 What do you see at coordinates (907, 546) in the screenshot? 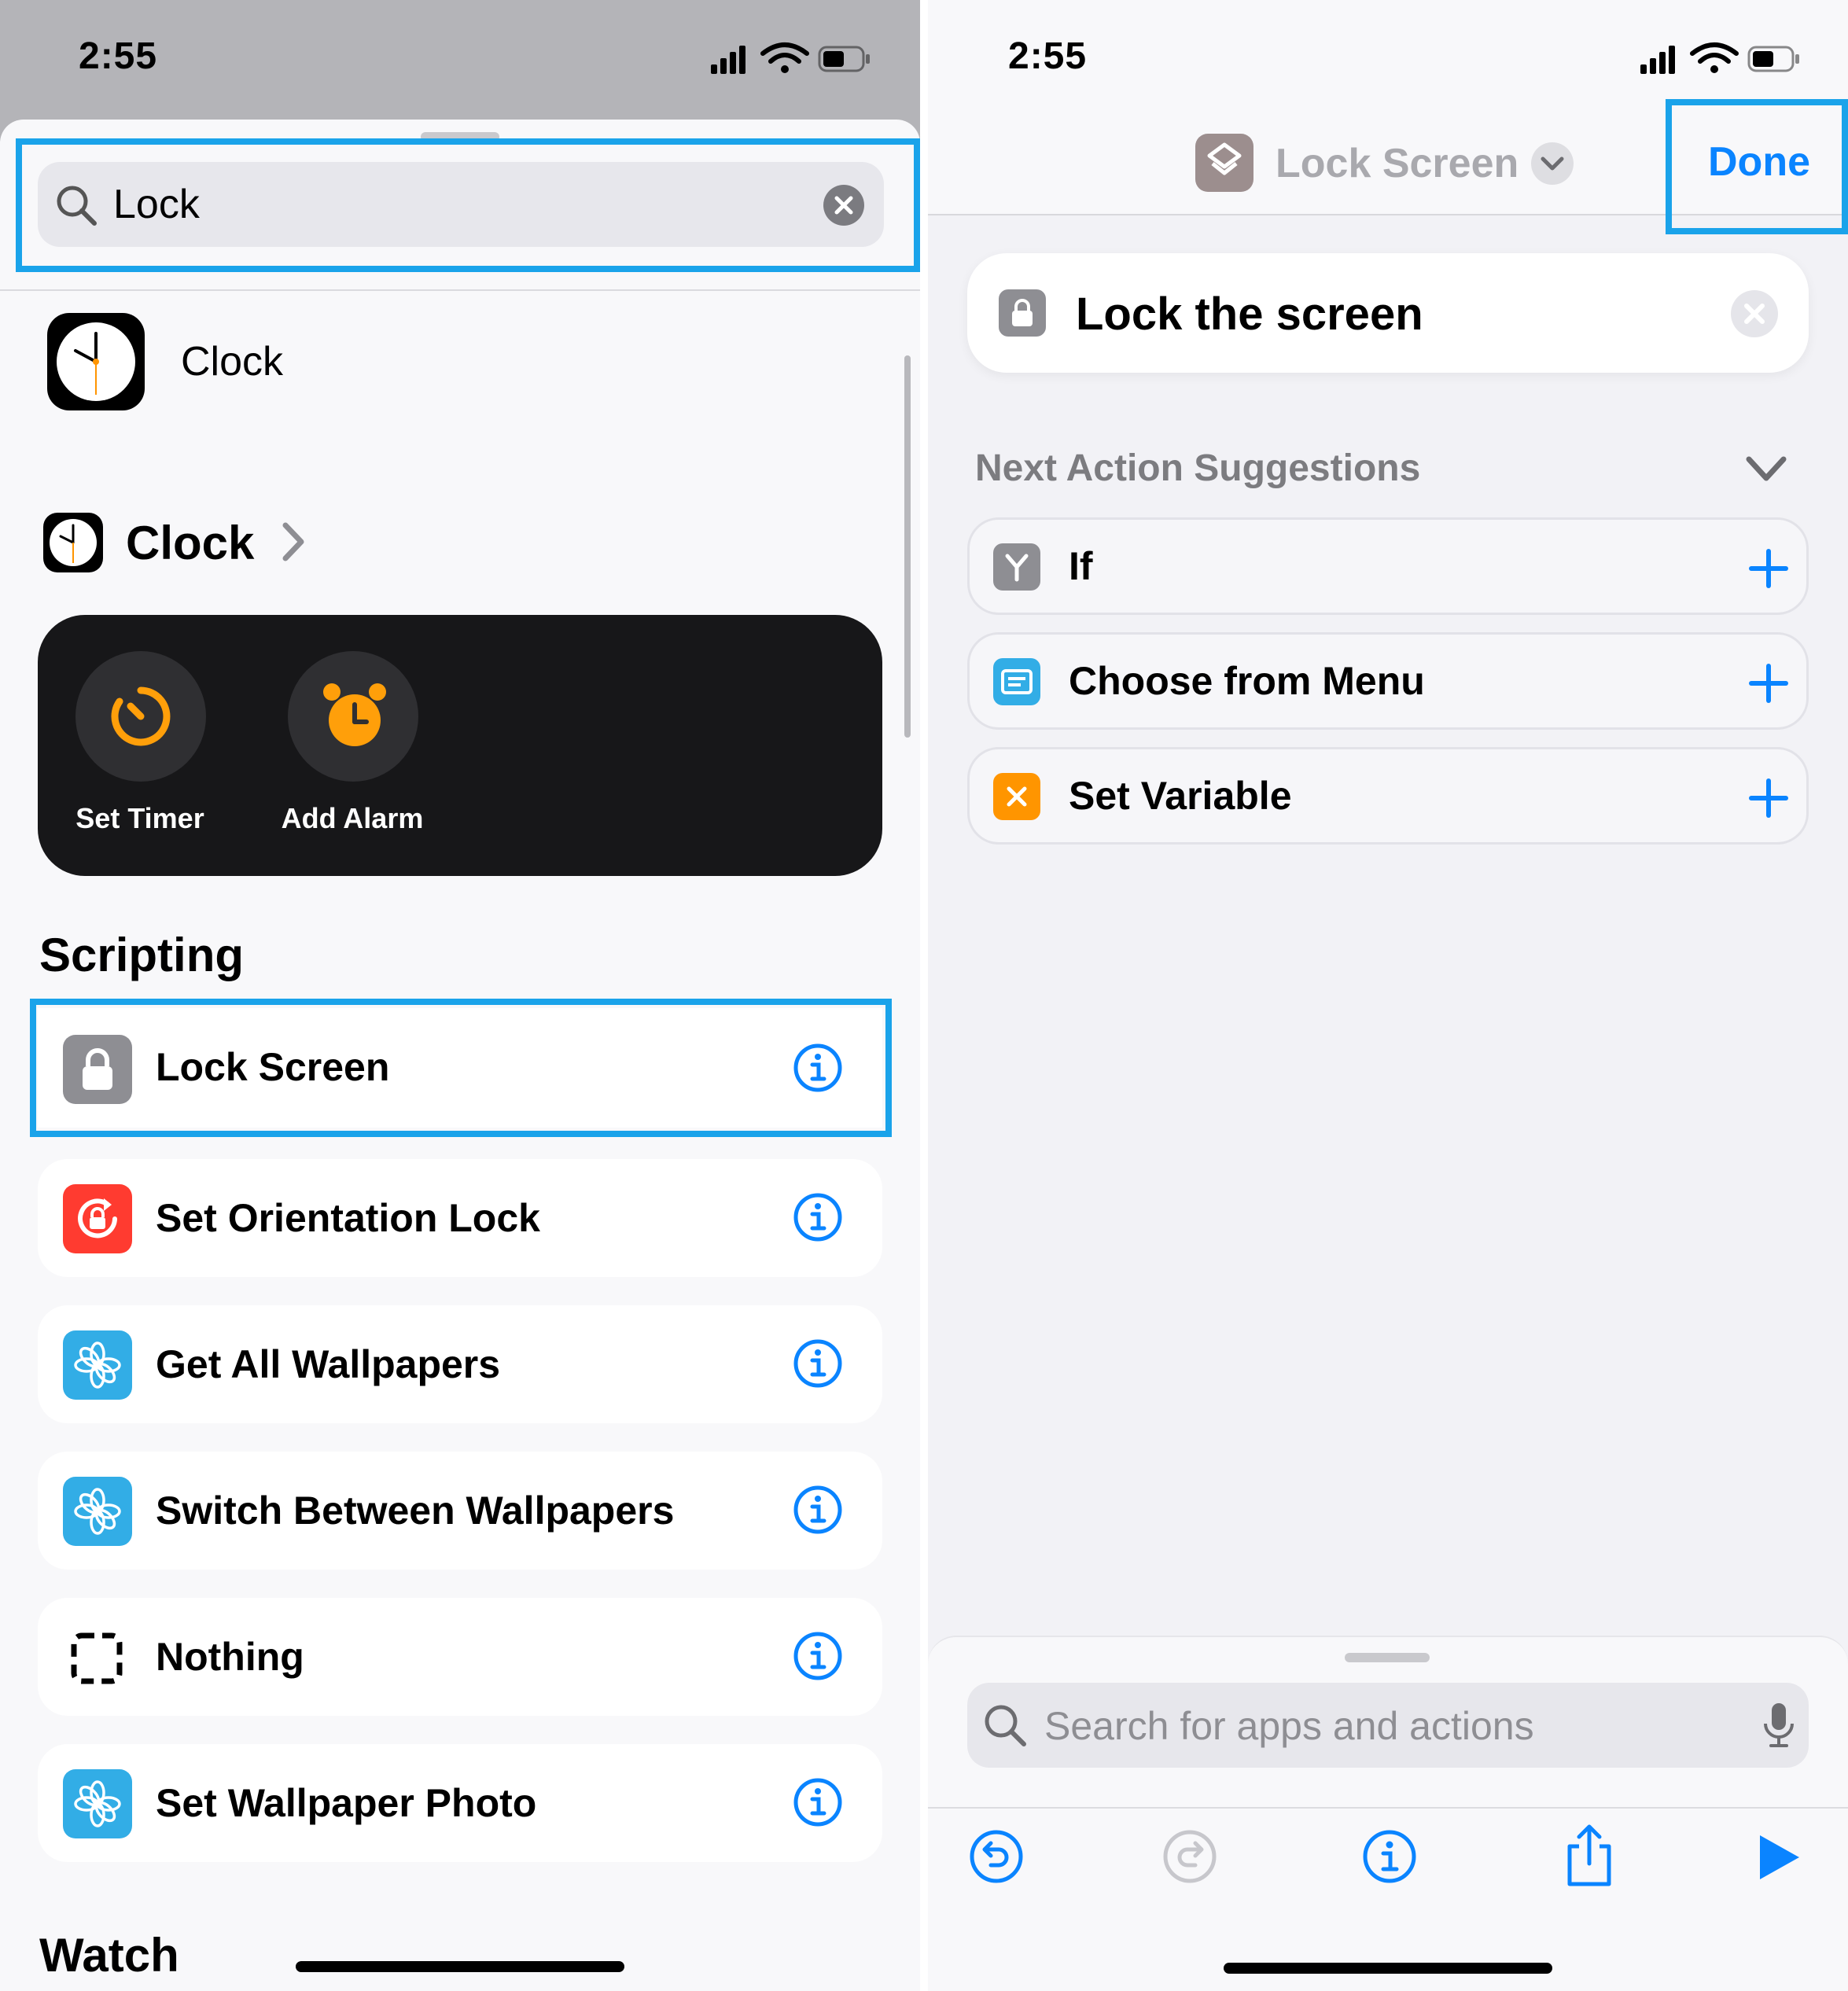
I see `scrollbar` at bounding box center [907, 546].